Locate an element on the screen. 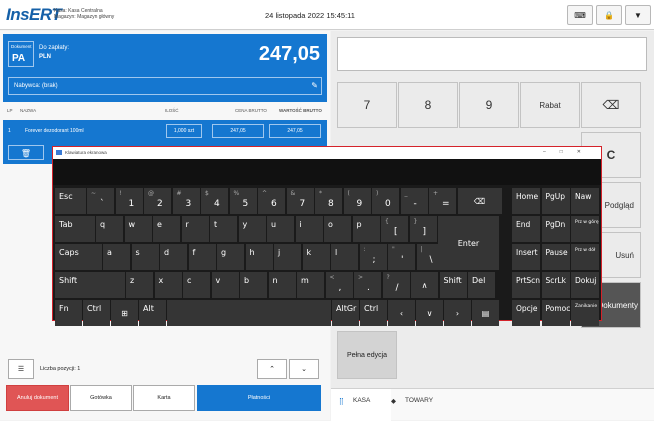 The height and width of the screenshot is (421, 654). key-ctrl-left: Ctrl is located at coordinates (96, 313).